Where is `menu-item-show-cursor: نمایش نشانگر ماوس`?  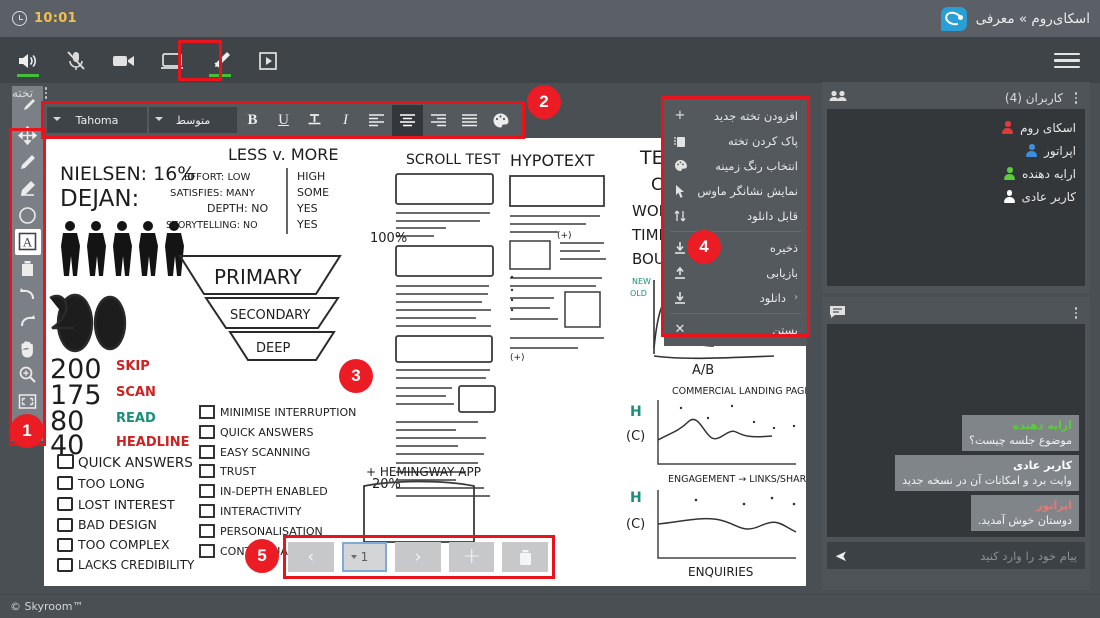 menu-item-show-cursor: نمایش نشانگر ماوس is located at coordinates (735, 190).